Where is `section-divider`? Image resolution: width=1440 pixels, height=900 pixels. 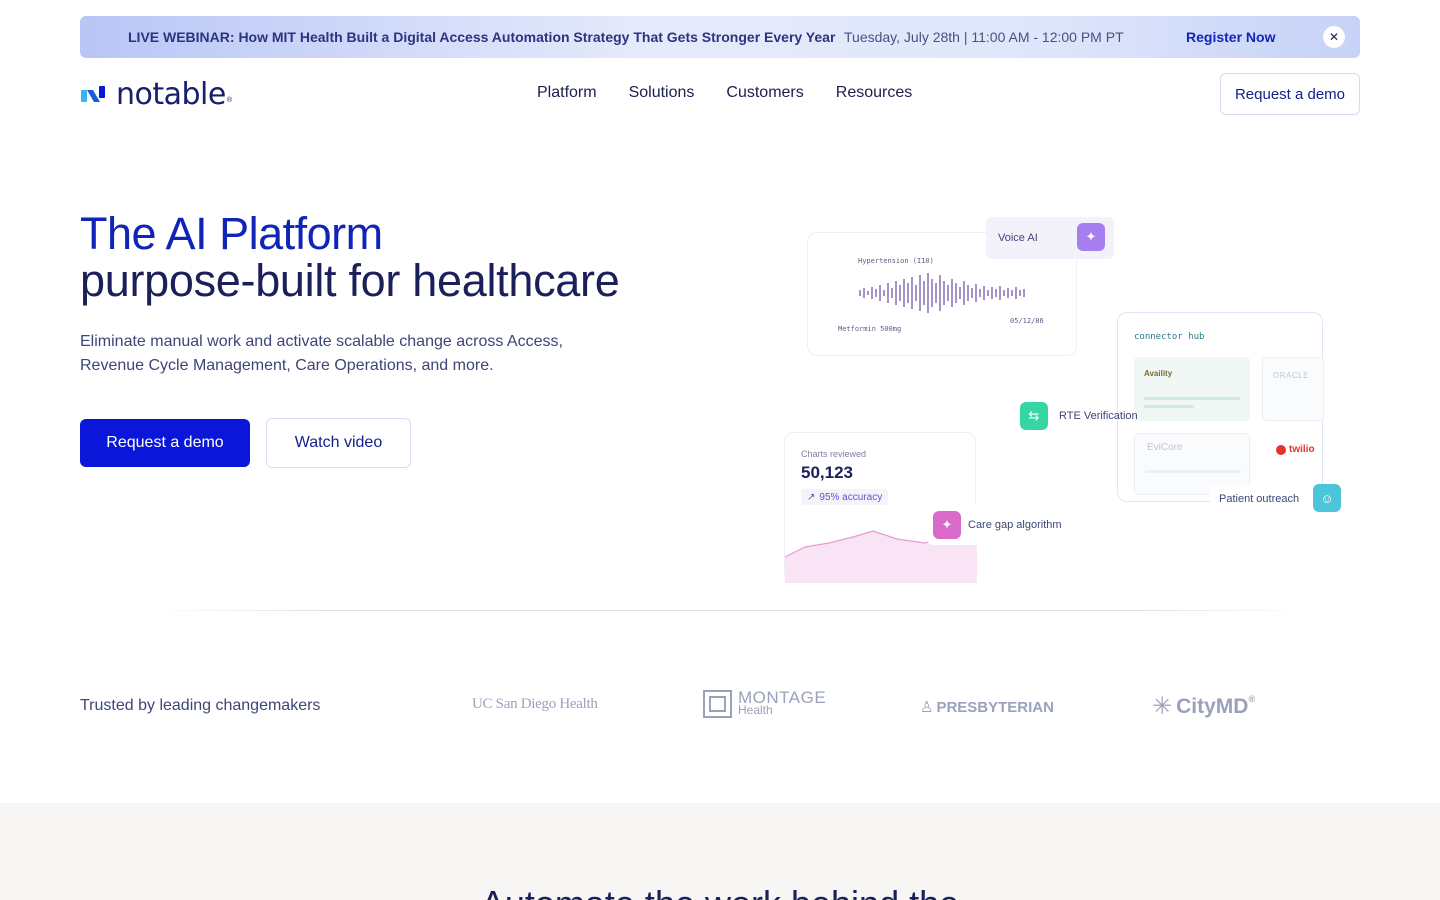
section-divider is located at coordinates (730, 610).